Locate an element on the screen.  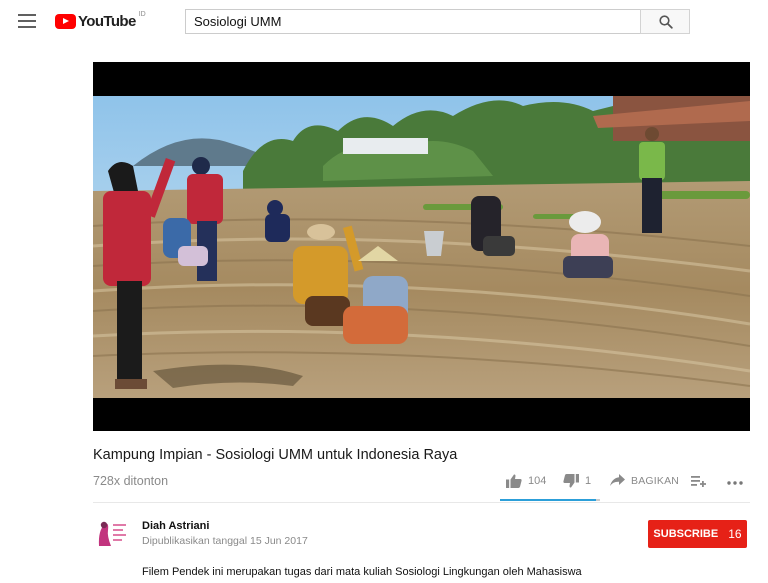
dislike-button: 1 is located at coordinates (577, 481).